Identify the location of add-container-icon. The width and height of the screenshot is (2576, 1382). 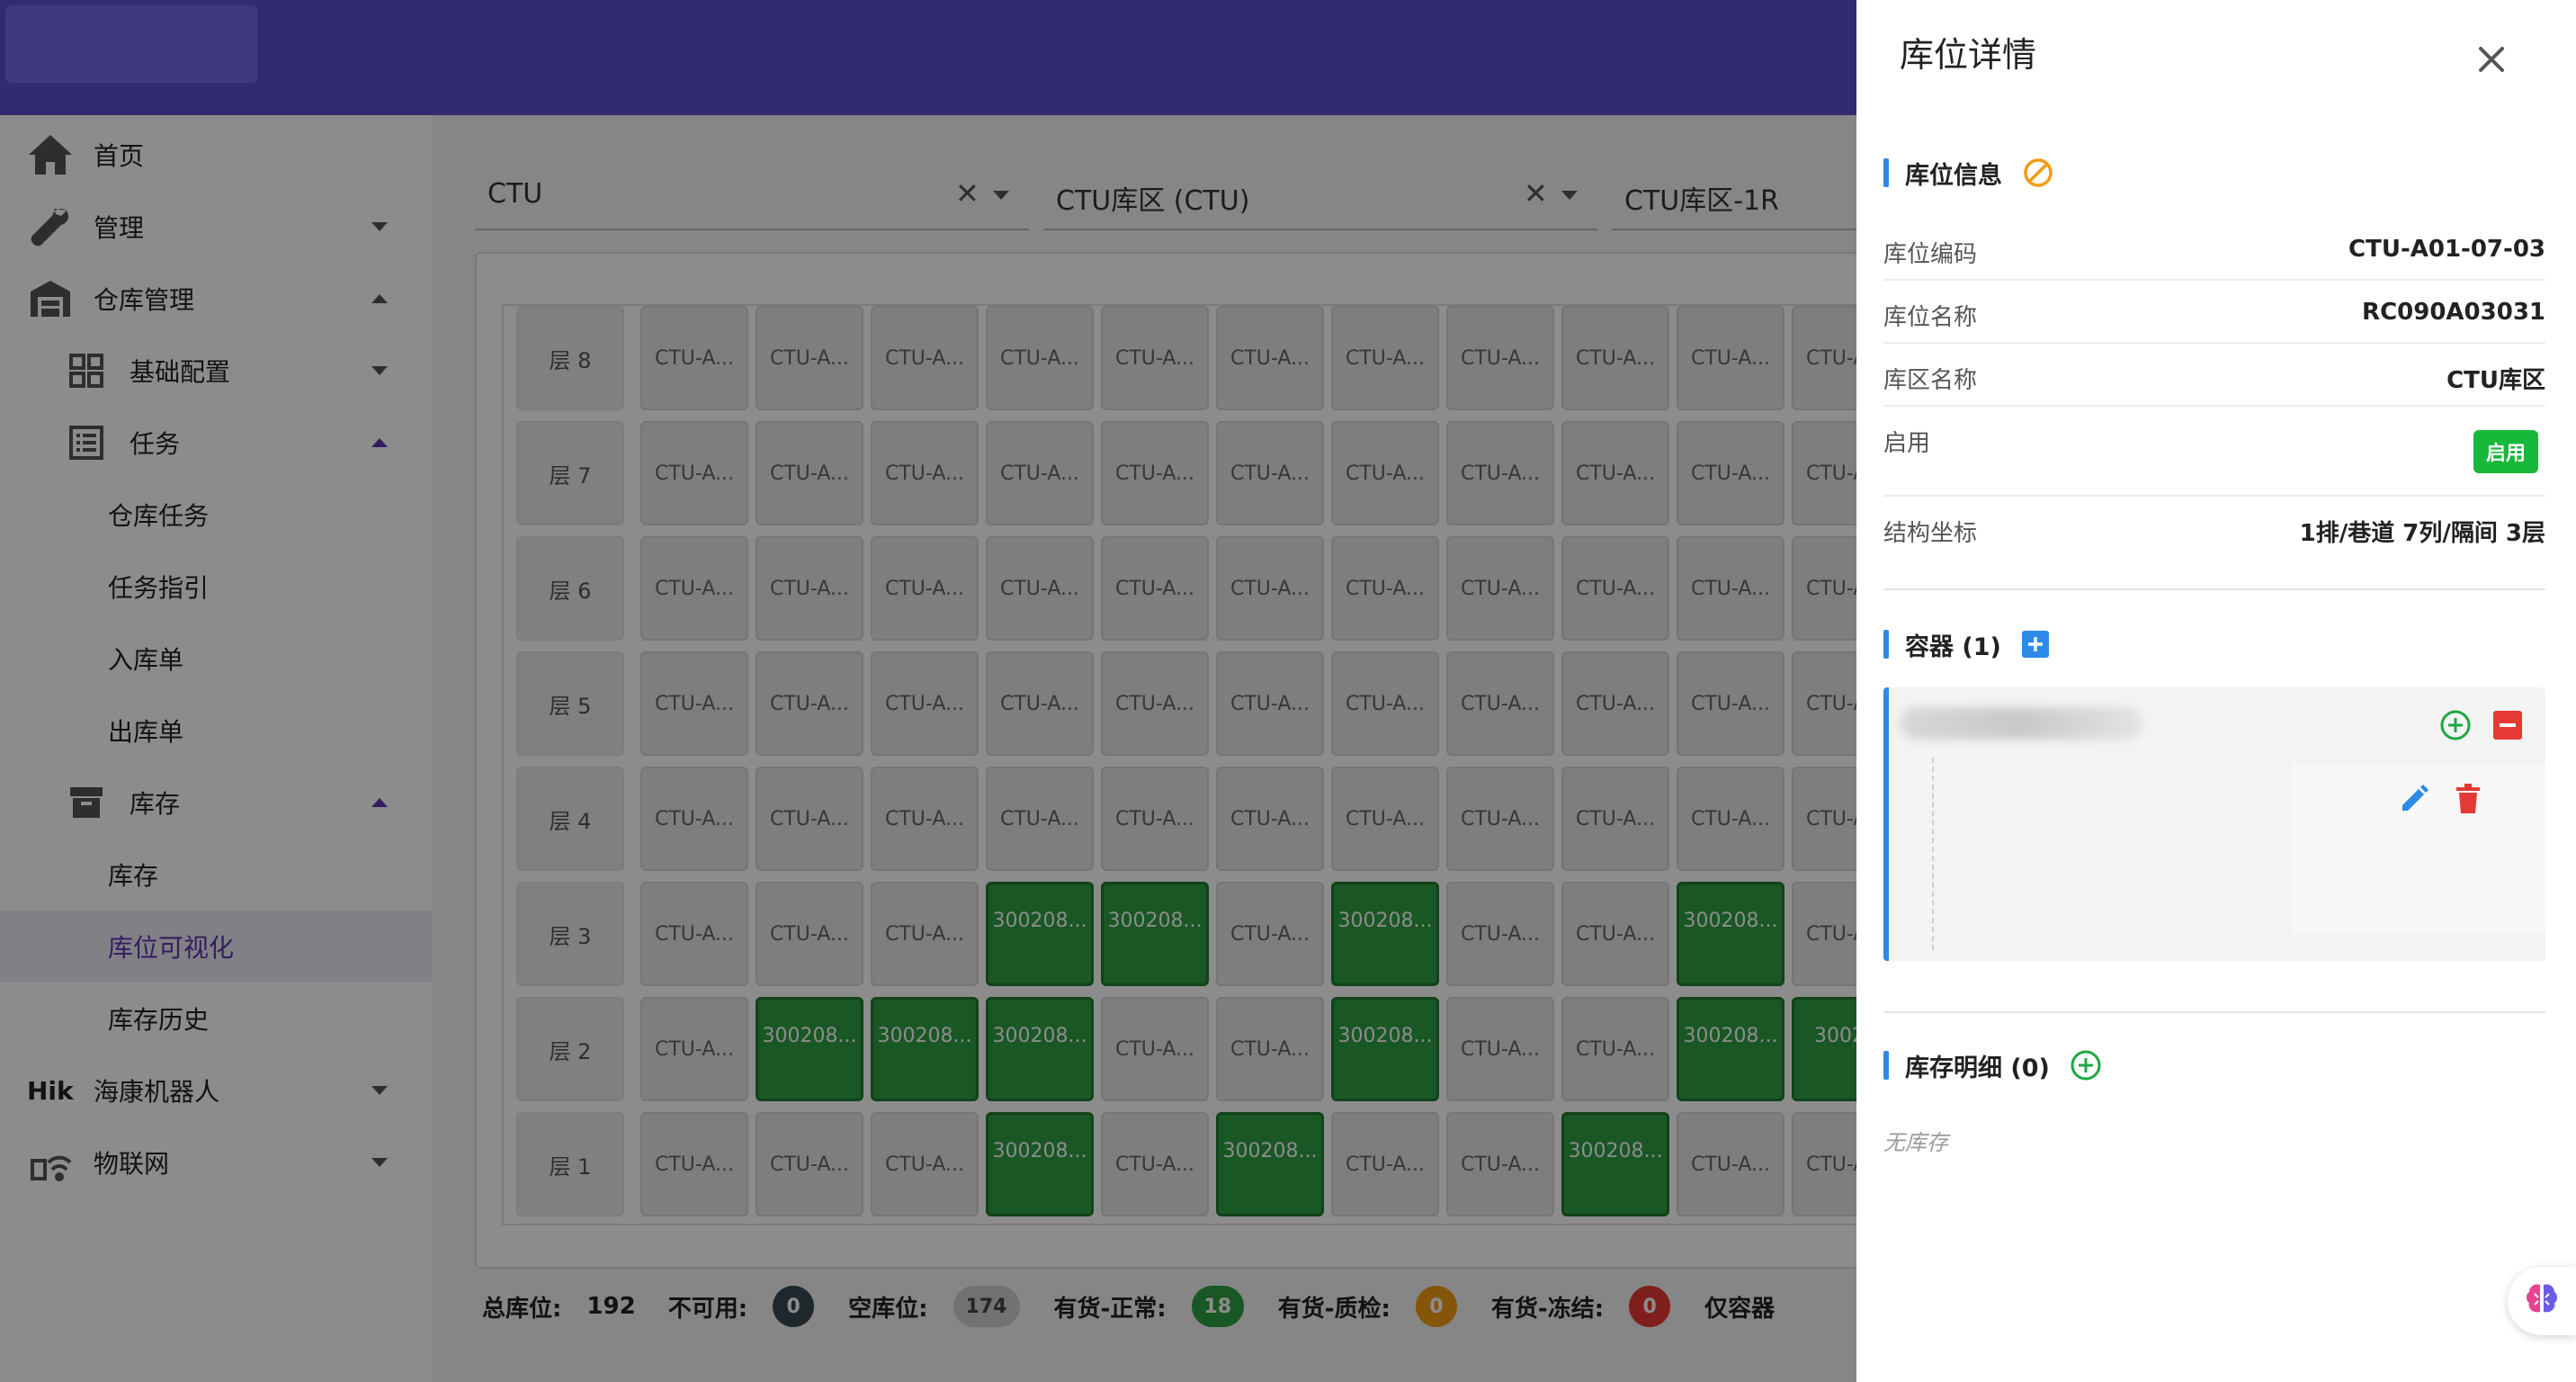
(2035, 645).